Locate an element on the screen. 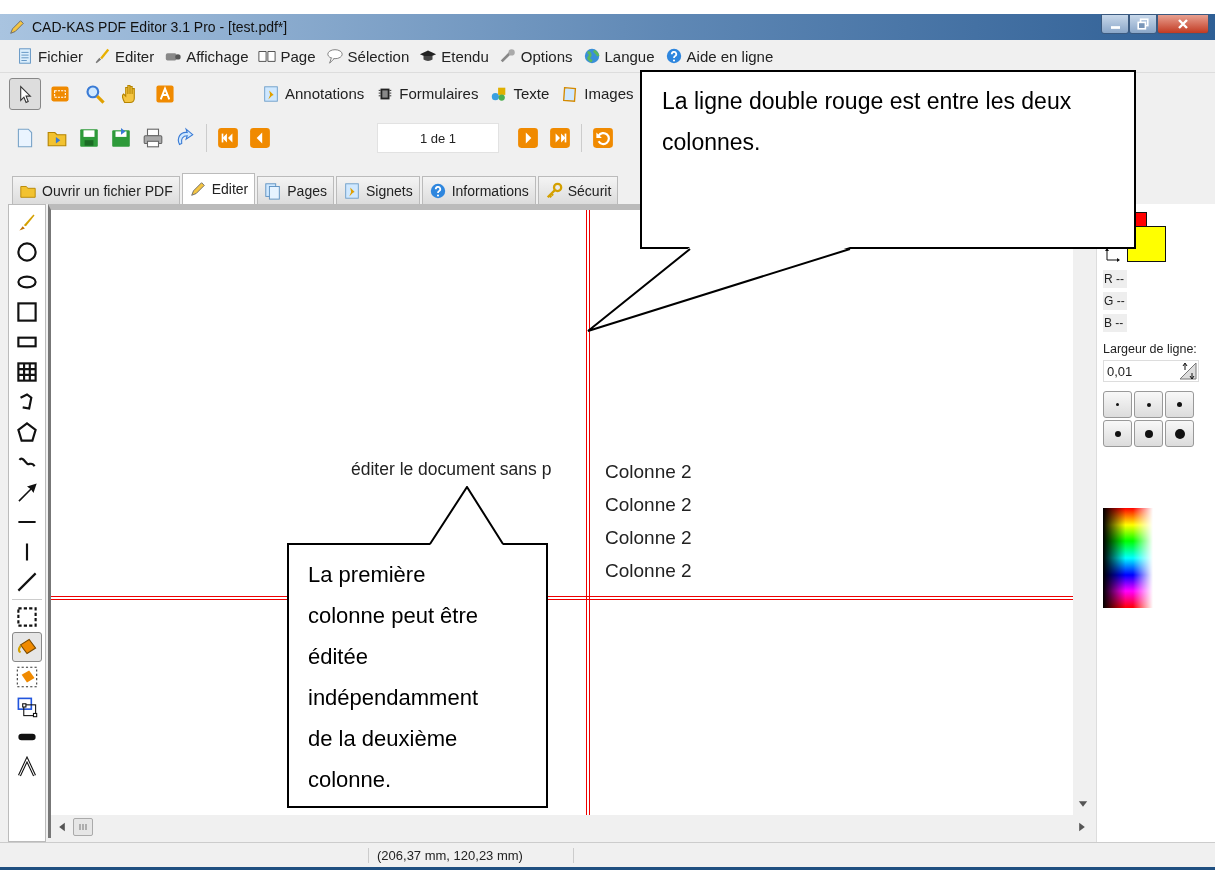  tab: Sécurit is located at coordinates (578, 190).